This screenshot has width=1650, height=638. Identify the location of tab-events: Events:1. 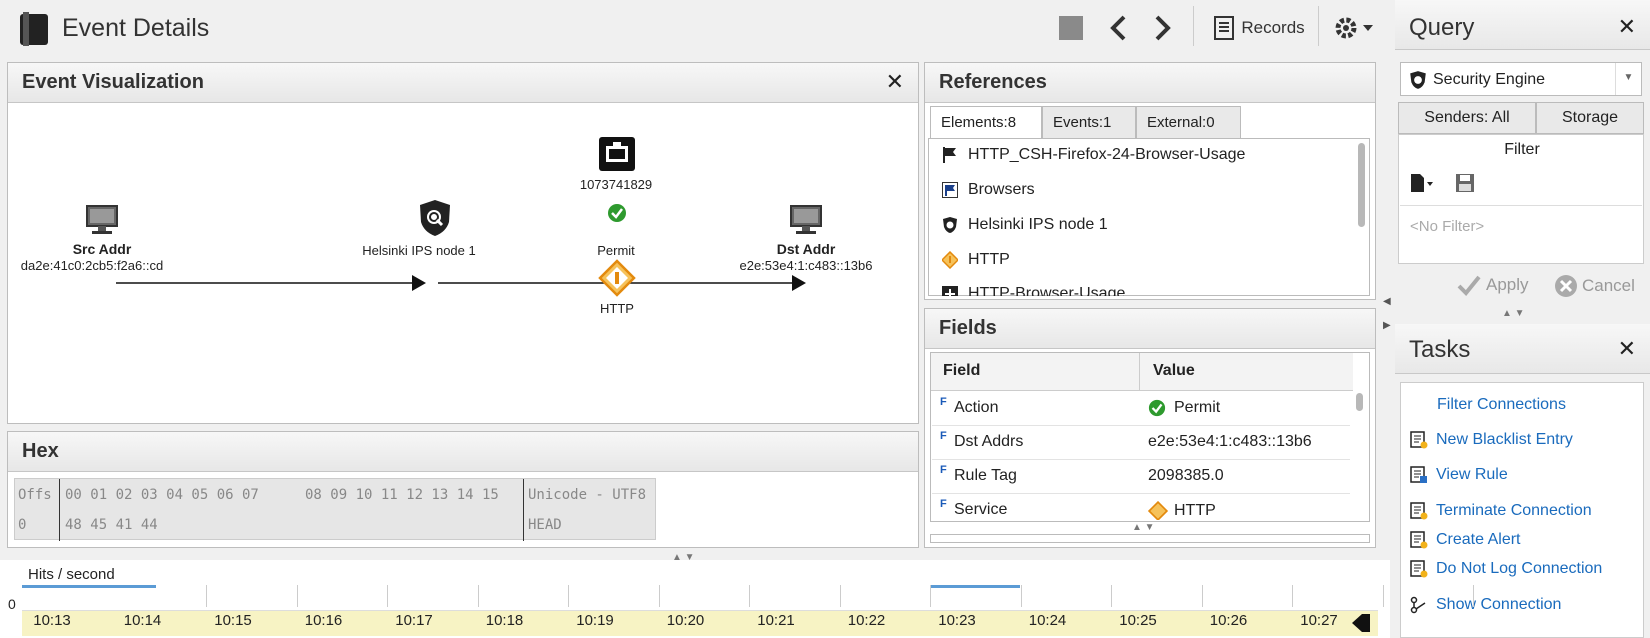
(1089, 122).